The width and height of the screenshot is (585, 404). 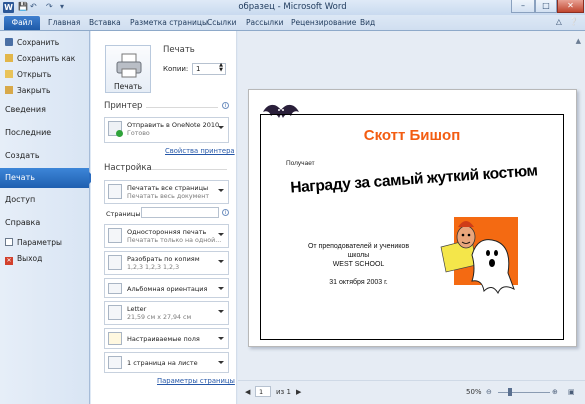 What do you see at coordinates (182, 107) in the screenshot?
I see `printer-divider` at bounding box center [182, 107].